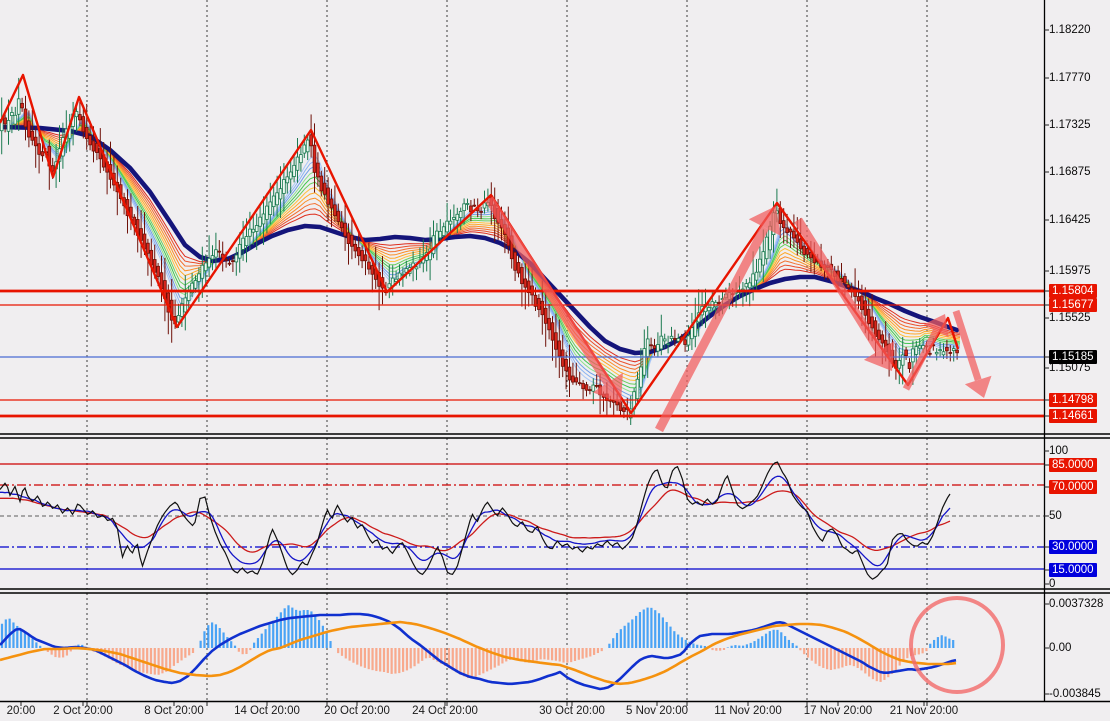  What do you see at coordinates (1073, 400) in the screenshot?
I see `sr-level-label: 1.14798` at bounding box center [1073, 400].